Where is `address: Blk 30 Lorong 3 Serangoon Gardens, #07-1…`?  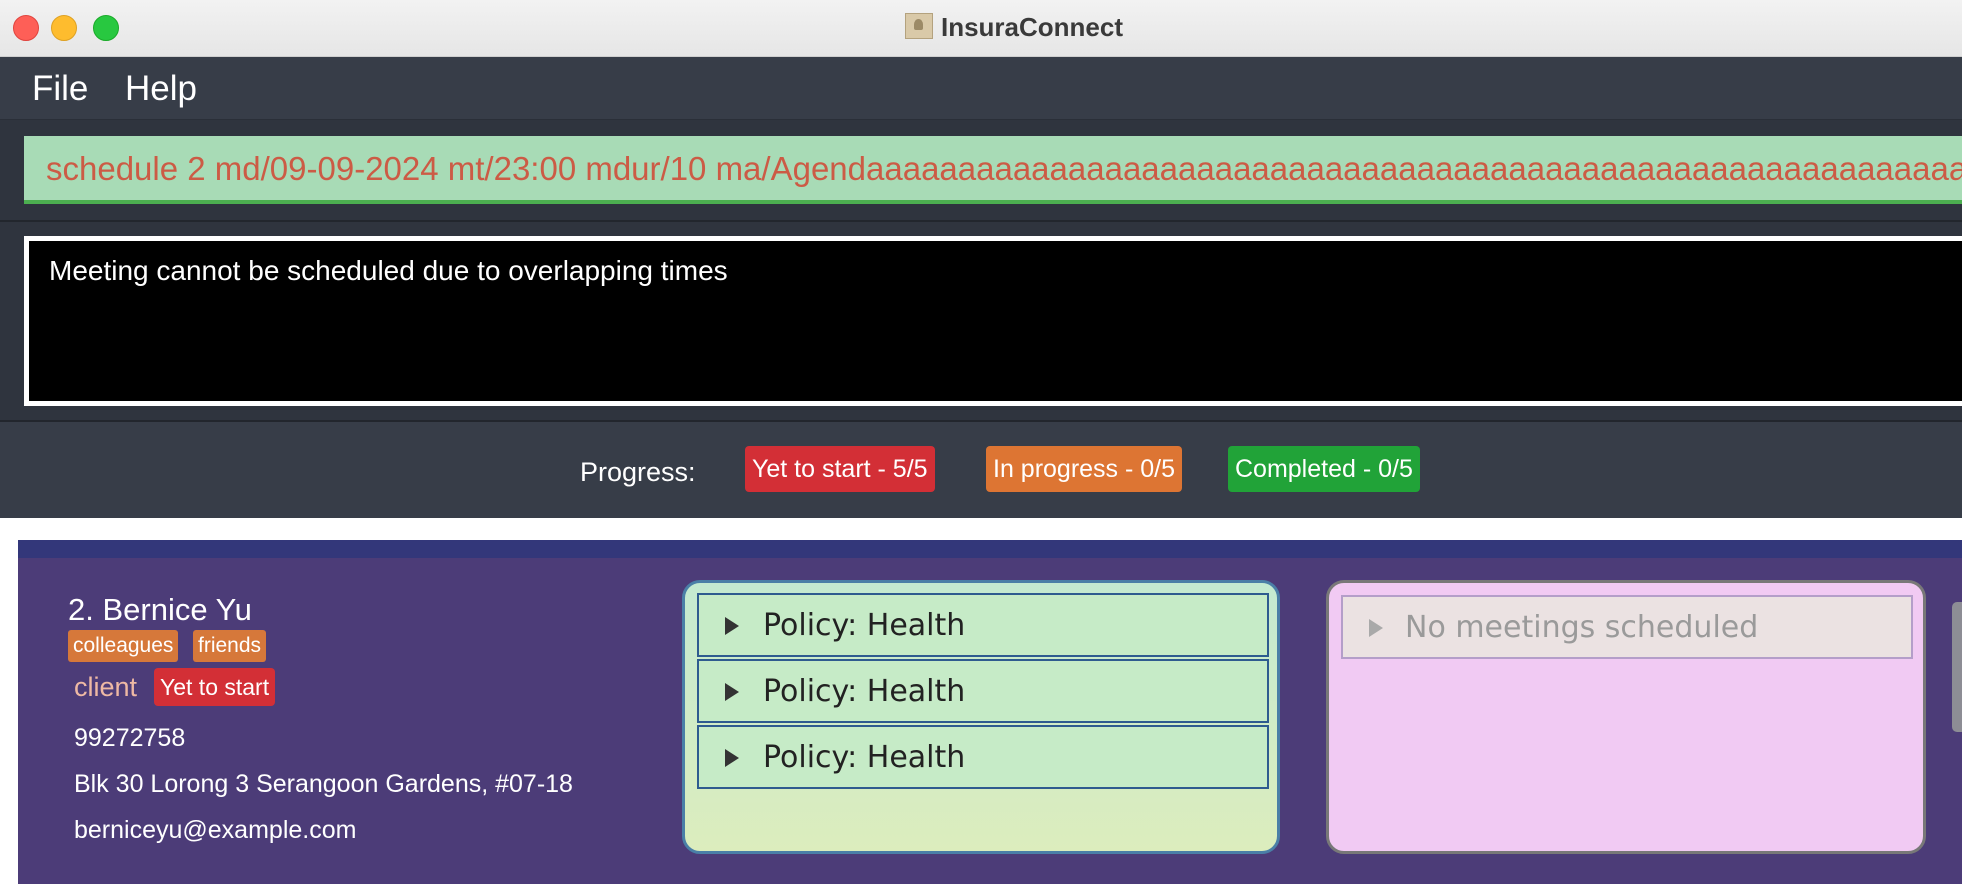
address: Blk 30 Lorong 3 Serangoon Gardens, #07-1… is located at coordinates (323, 784).